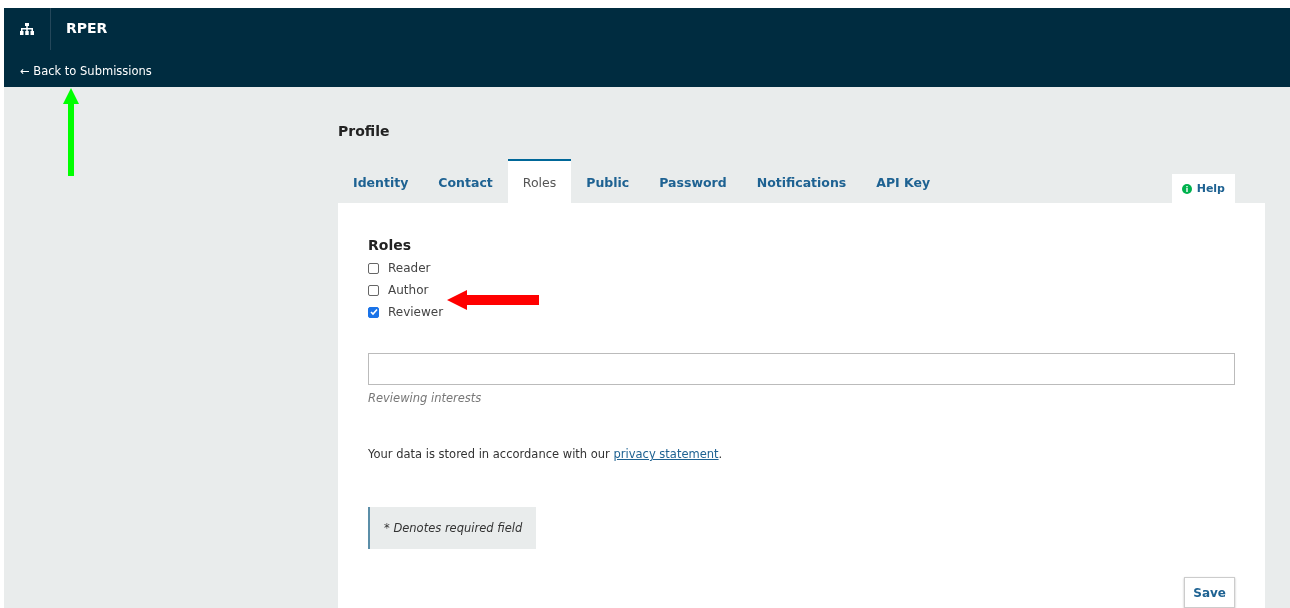 Image resolution: width=1290 pixels, height=608 pixels. Describe the element at coordinates (390, 245) in the screenshot. I see `roles-heading: Roles` at that location.